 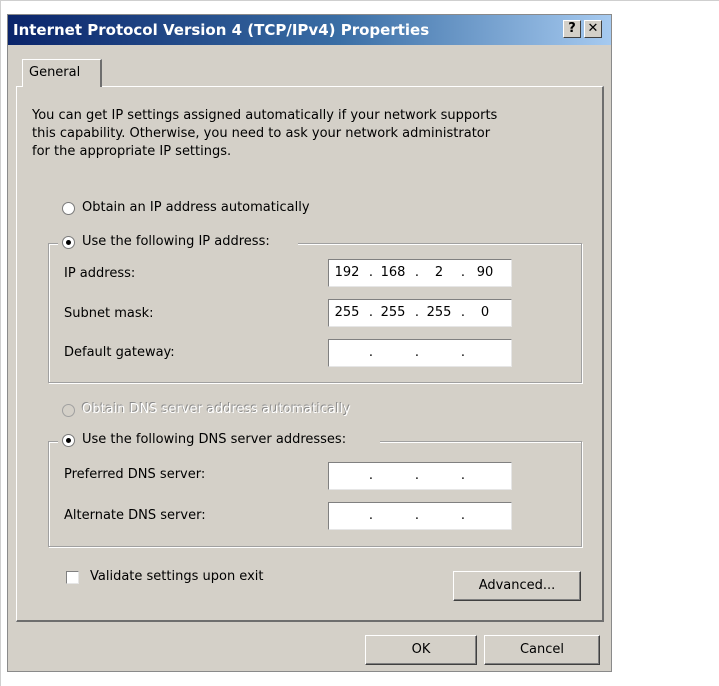 What do you see at coordinates (176, 241) in the screenshot?
I see `use-following-ip-label: Use the following IP address:` at bounding box center [176, 241].